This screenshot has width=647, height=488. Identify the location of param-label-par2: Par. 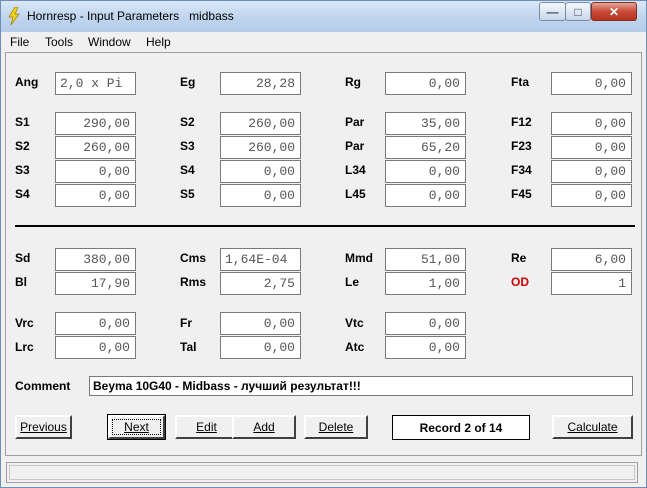
(355, 146).